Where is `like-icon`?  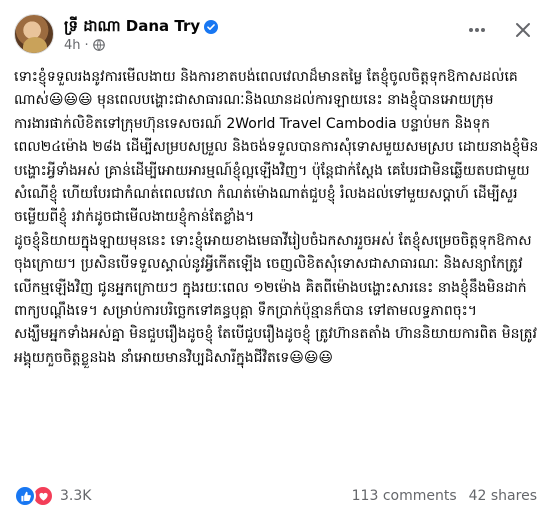 like-icon is located at coordinates (25, 496).